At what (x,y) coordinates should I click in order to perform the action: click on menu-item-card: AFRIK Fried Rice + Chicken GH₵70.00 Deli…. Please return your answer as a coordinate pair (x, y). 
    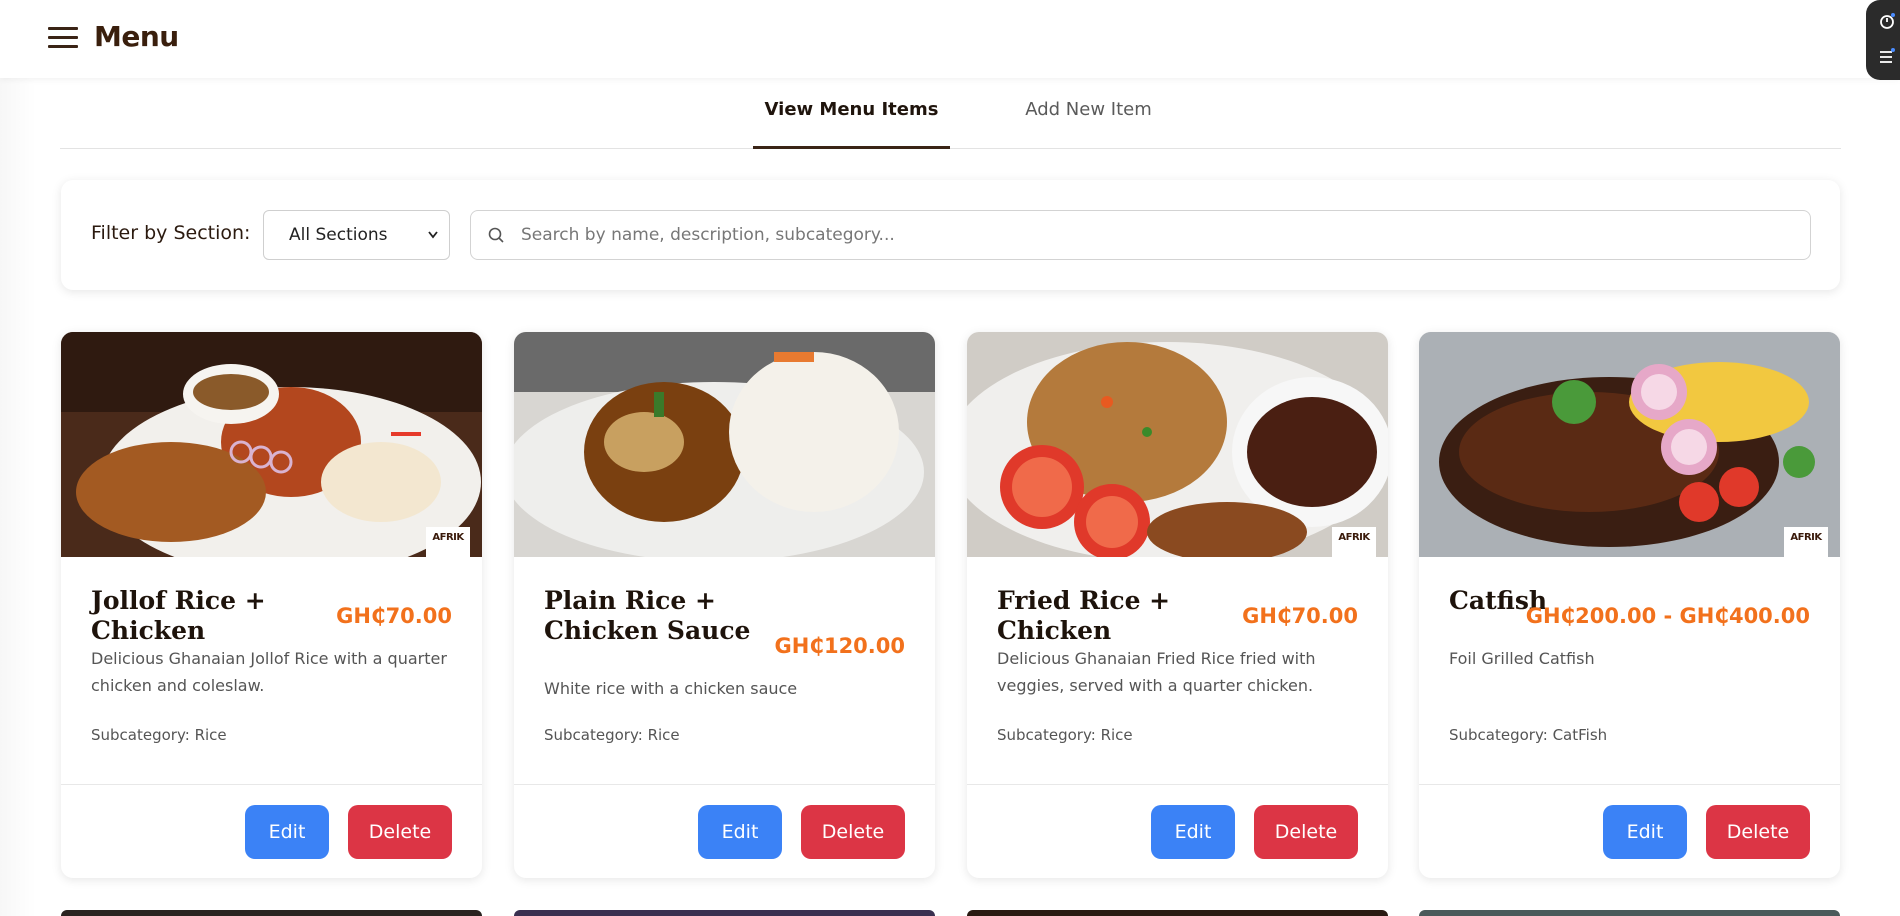
    Looking at the image, I should click on (1177, 605).